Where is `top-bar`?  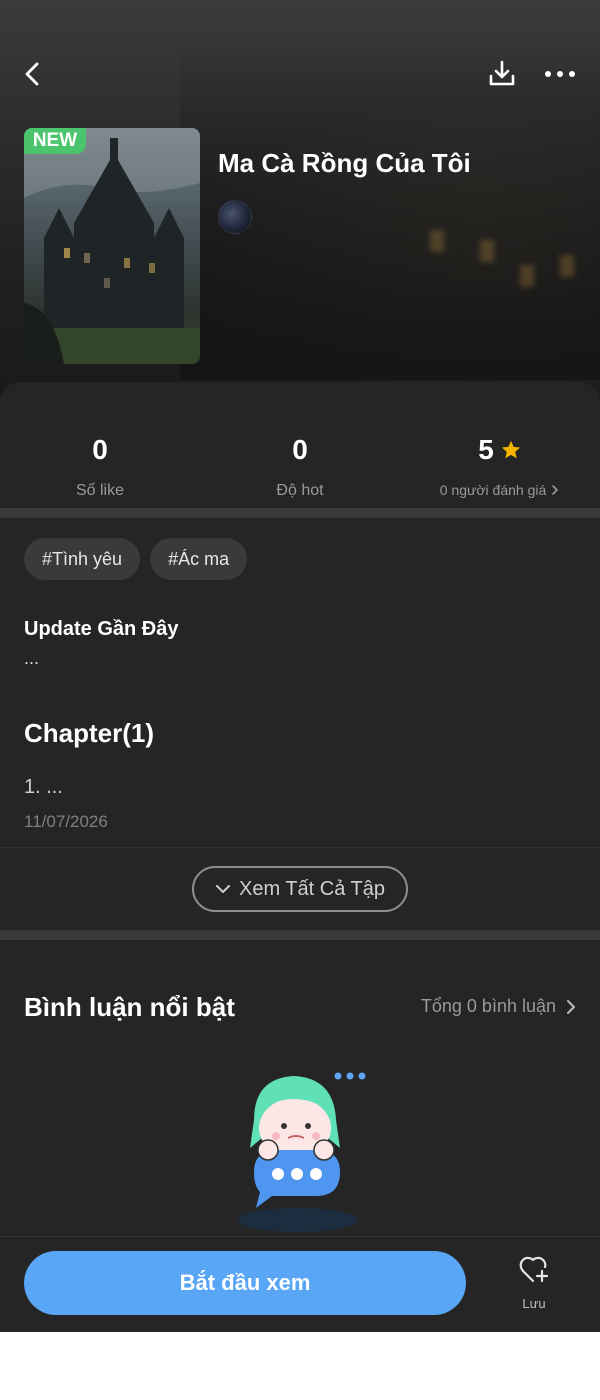 top-bar is located at coordinates (300, 76).